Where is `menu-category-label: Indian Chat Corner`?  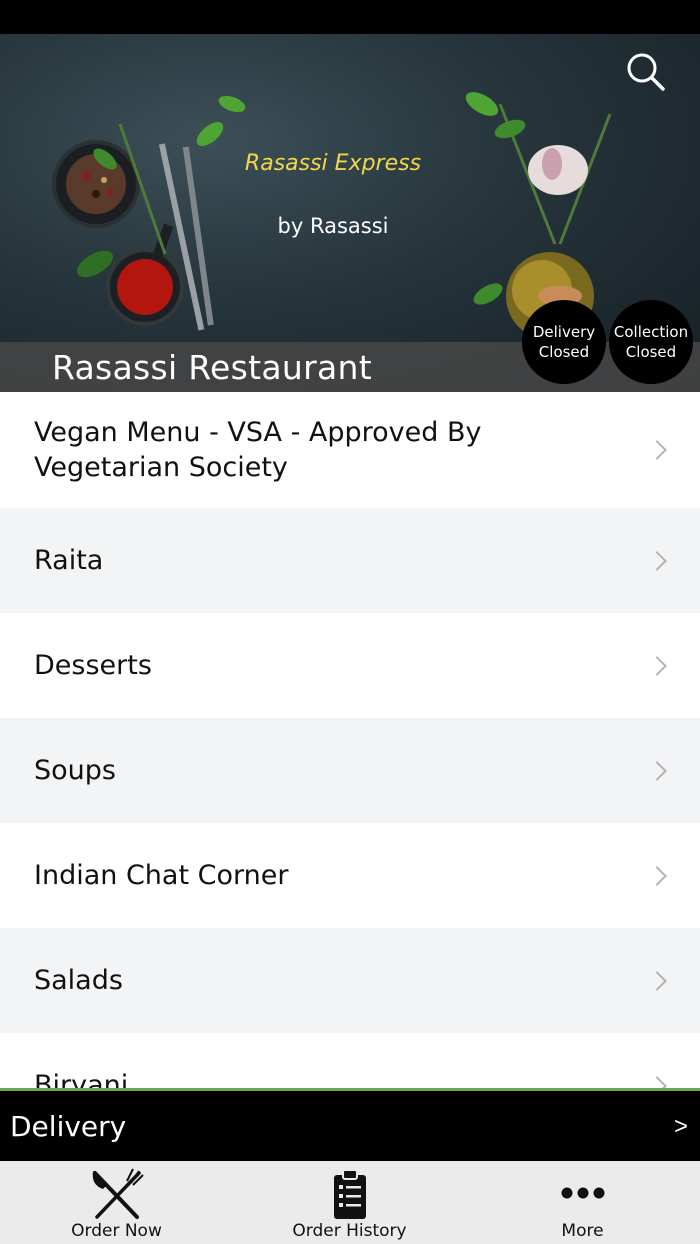 menu-category-label: Indian Chat Corner is located at coordinates (161, 875).